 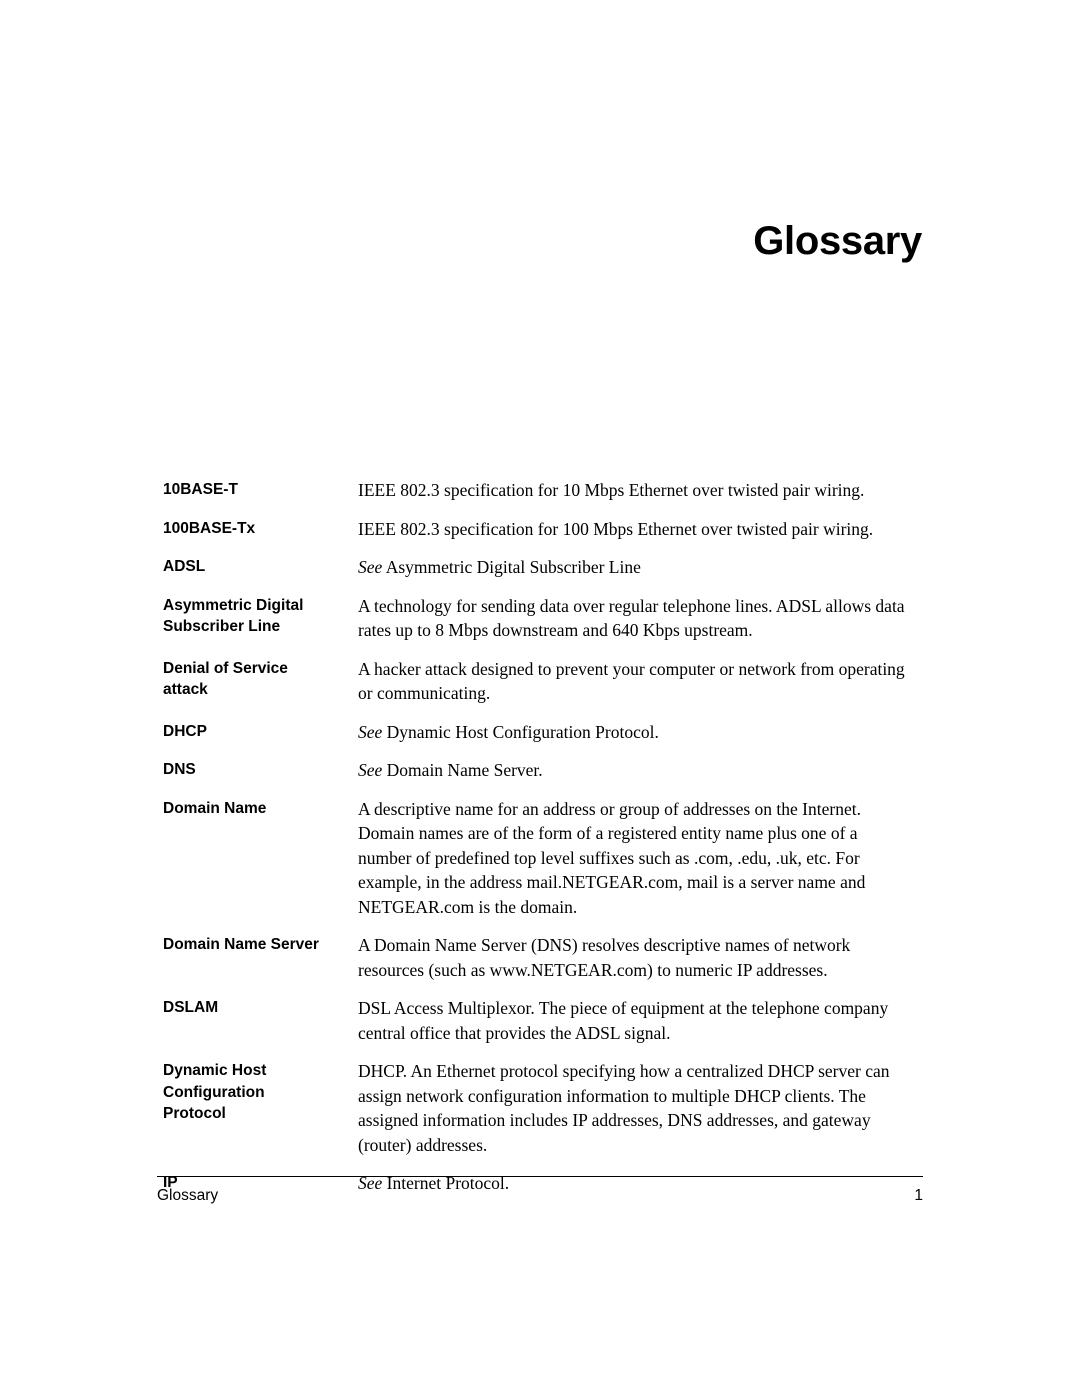 I want to click on glossary-term-line: ADSL, so click(x=184, y=566).